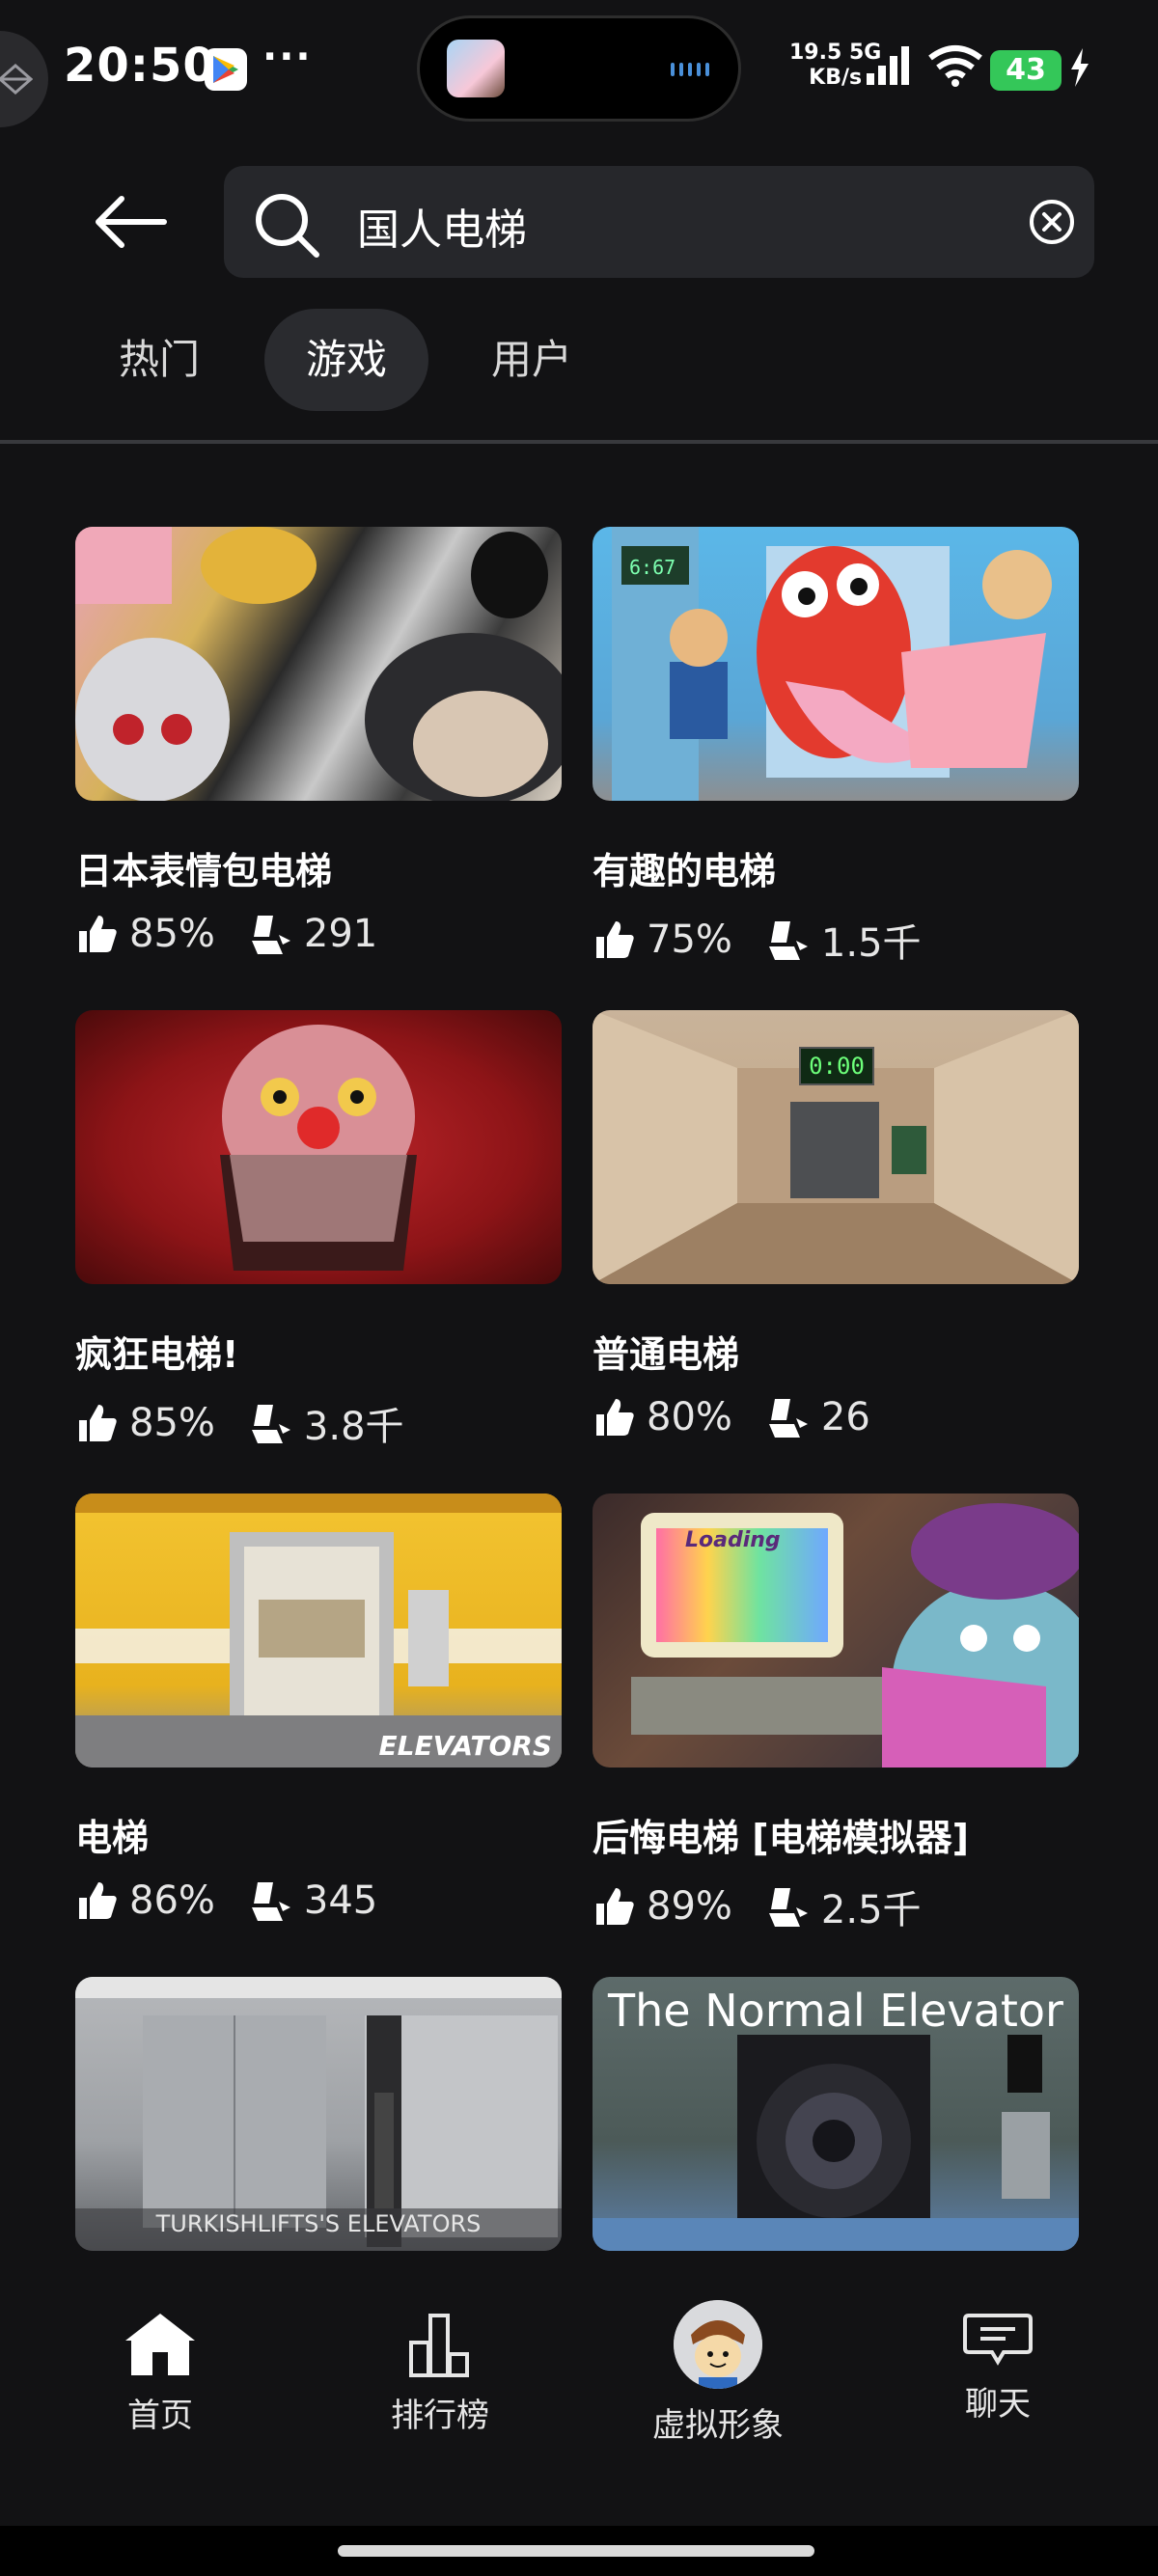 This screenshot has width=1158, height=2576. What do you see at coordinates (871, 1910) in the screenshot?
I see `players-value: 2.5千` at bounding box center [871, 1910].